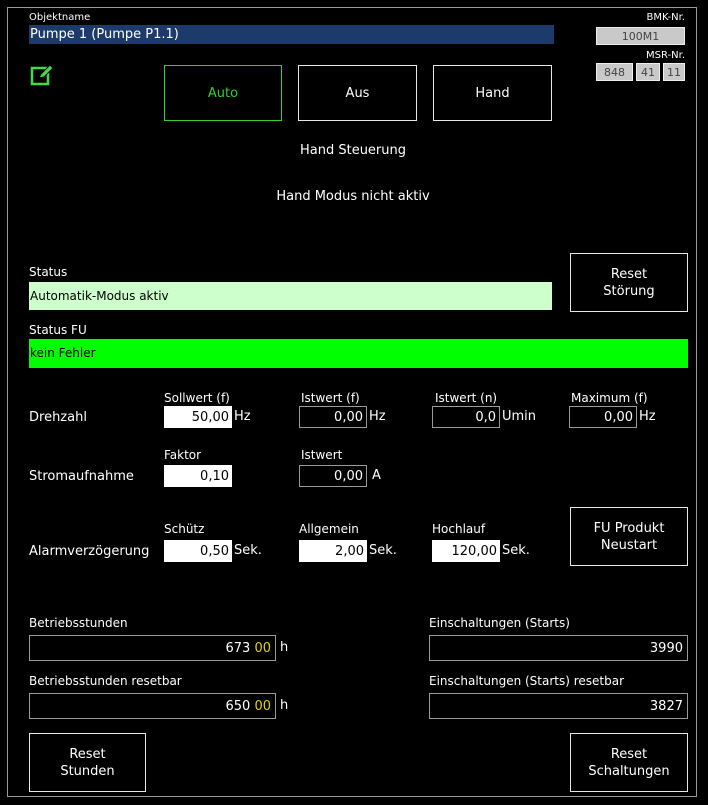 This screenshot has width=708, height=805. I want to click on fu-produkt-neustart-button: FU Produkt Neustart, so click(629, 536).